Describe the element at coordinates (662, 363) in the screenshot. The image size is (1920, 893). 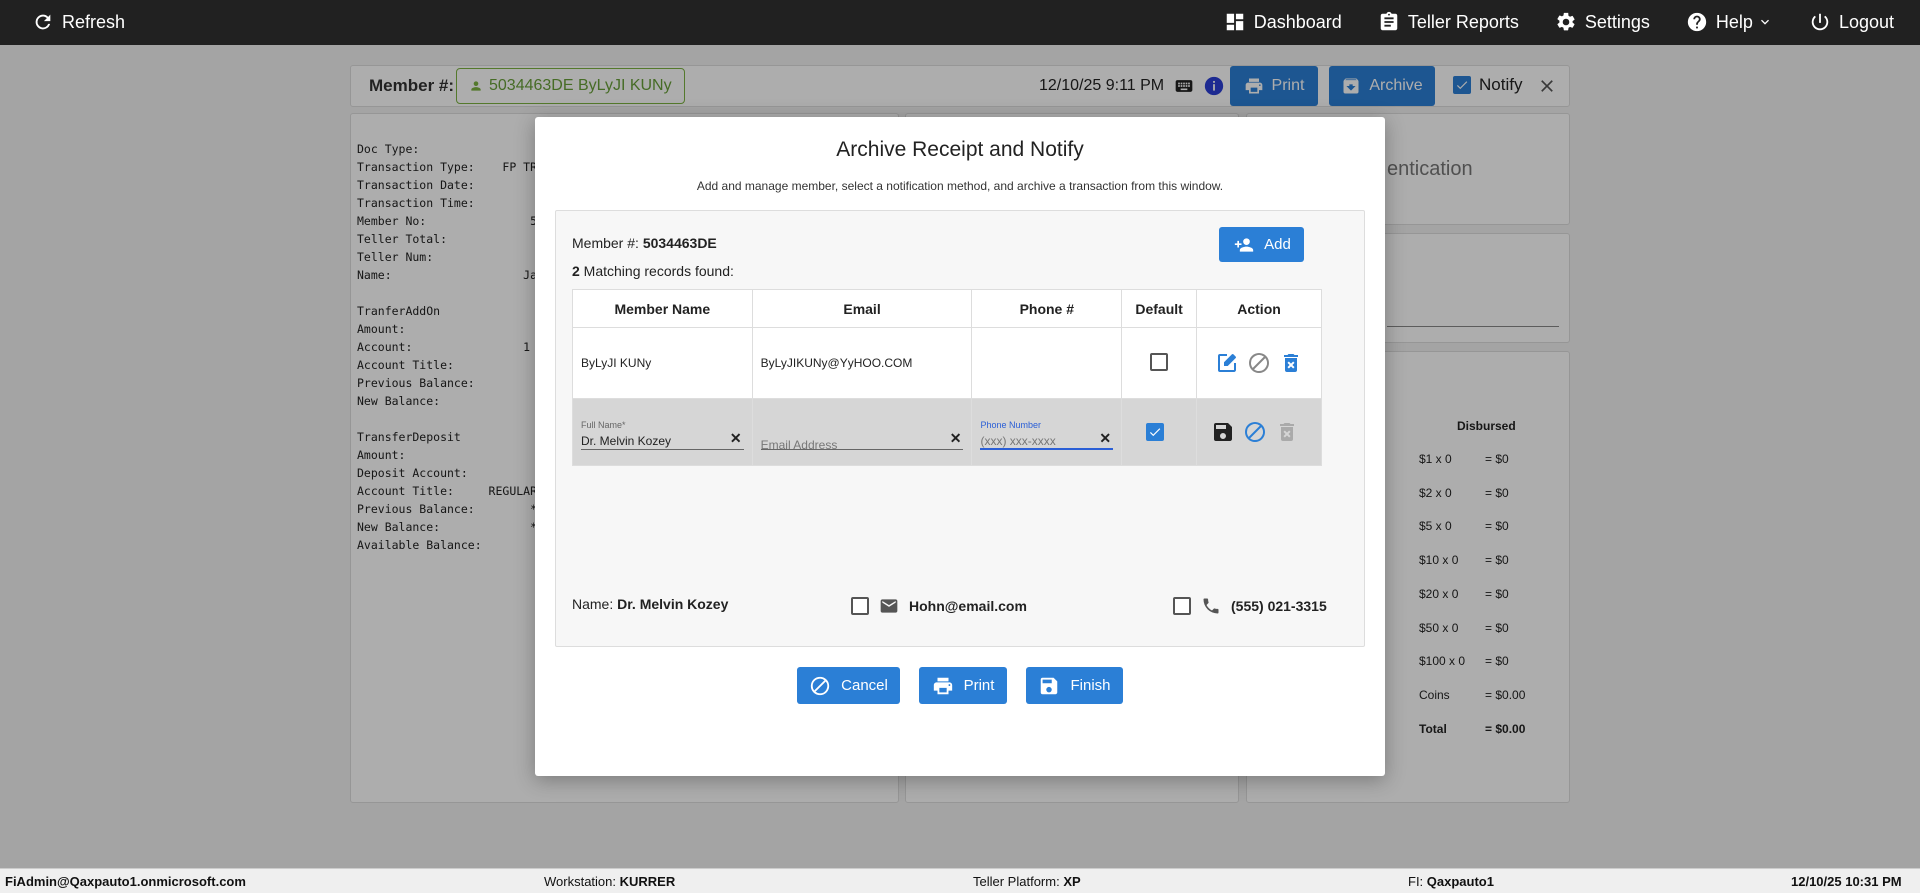
I see `row1-name: ByLyJI KUNy` at that location.